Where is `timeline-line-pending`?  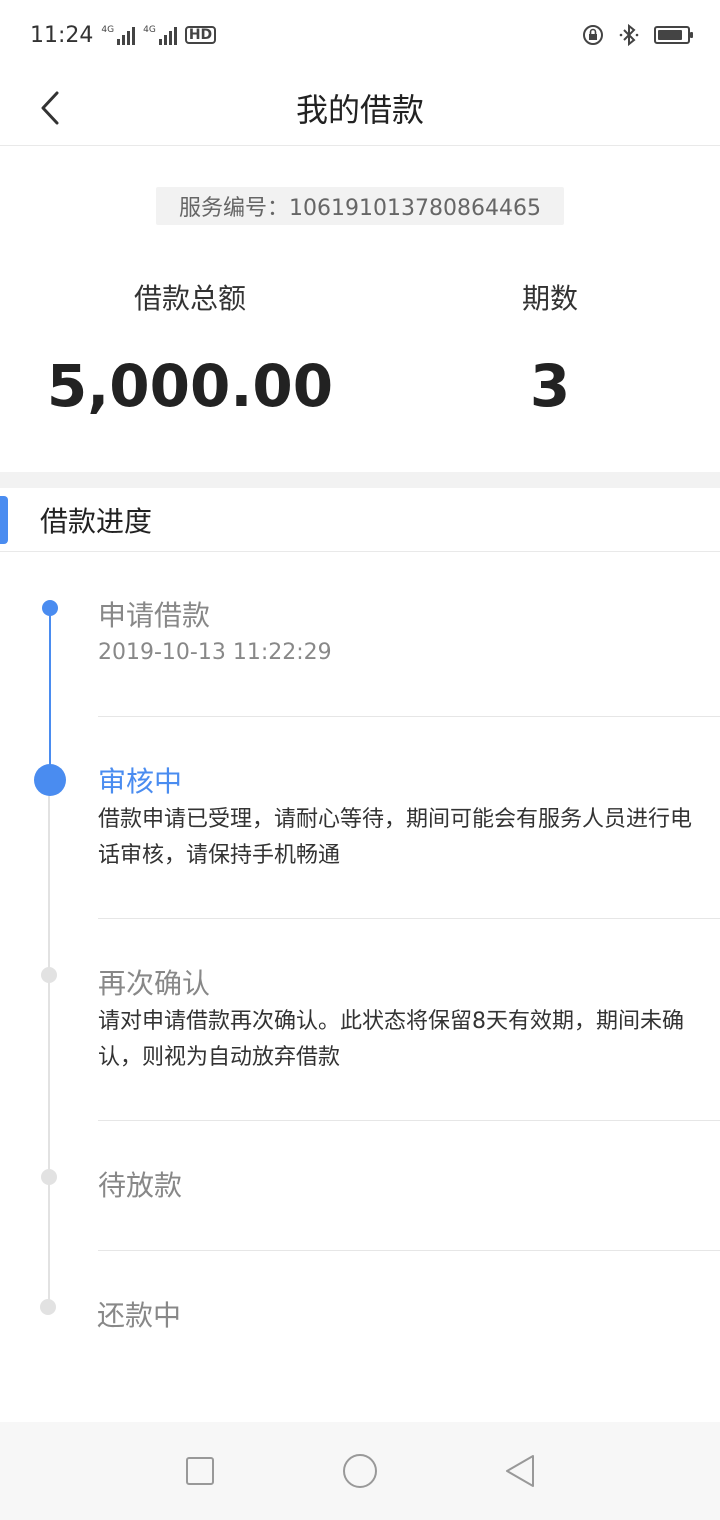 timeline-line-pending is located at coordinates (49, 1044).